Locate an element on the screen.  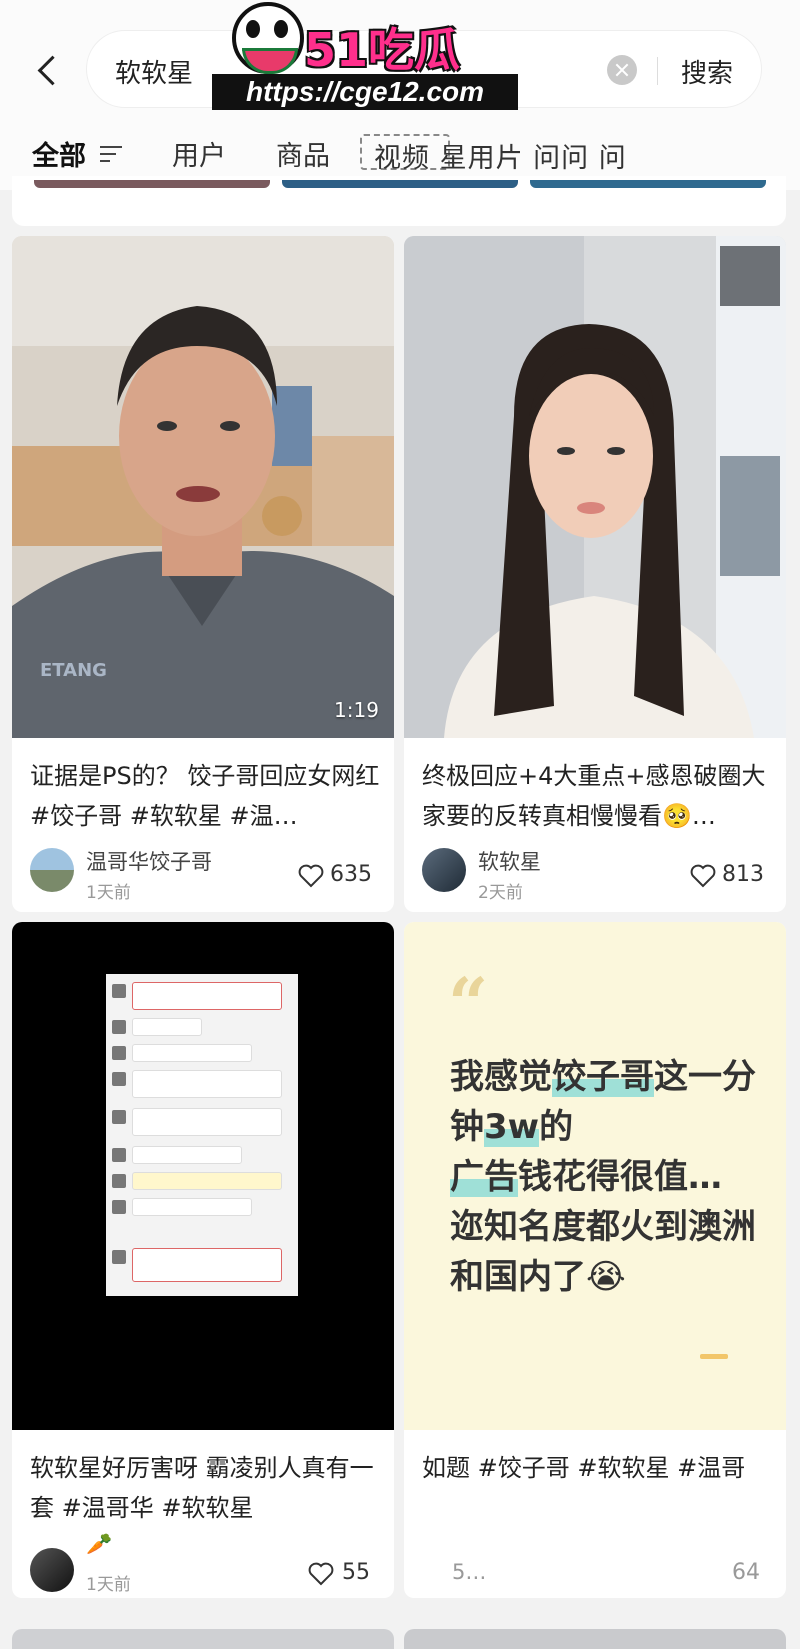
video-thumbnail: ETANG is located at coordinates (203, 487).